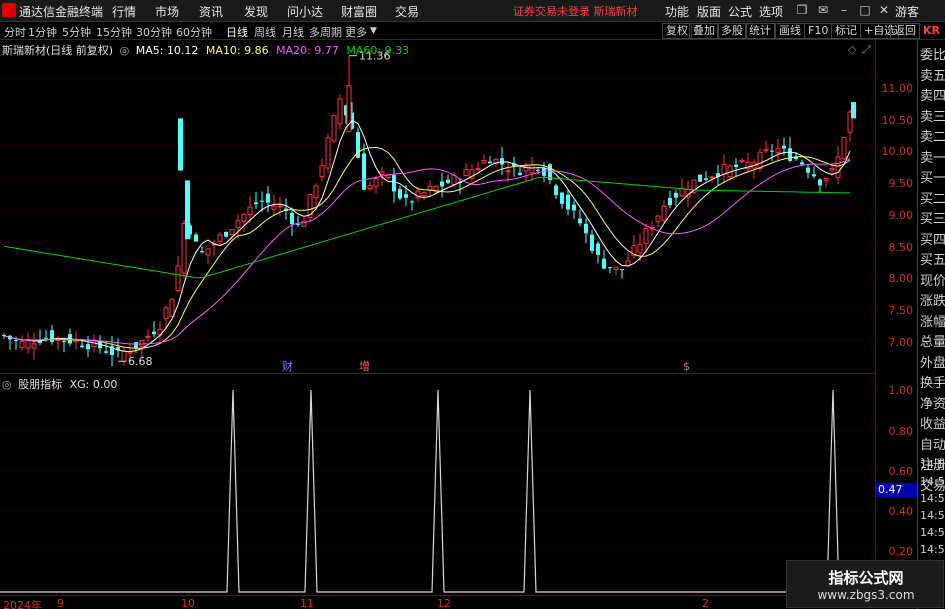 This screenshot has width=945, height=609. Describe the element at coordinates (686, 366) in the screenshot. I see `event-marker: $` at that location.